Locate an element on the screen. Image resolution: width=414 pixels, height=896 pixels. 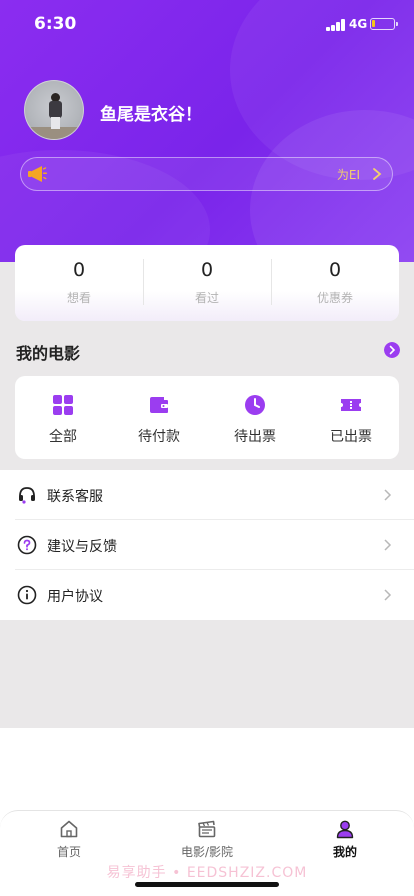
tab-label: 我的 is located at coordinates (344, 852).